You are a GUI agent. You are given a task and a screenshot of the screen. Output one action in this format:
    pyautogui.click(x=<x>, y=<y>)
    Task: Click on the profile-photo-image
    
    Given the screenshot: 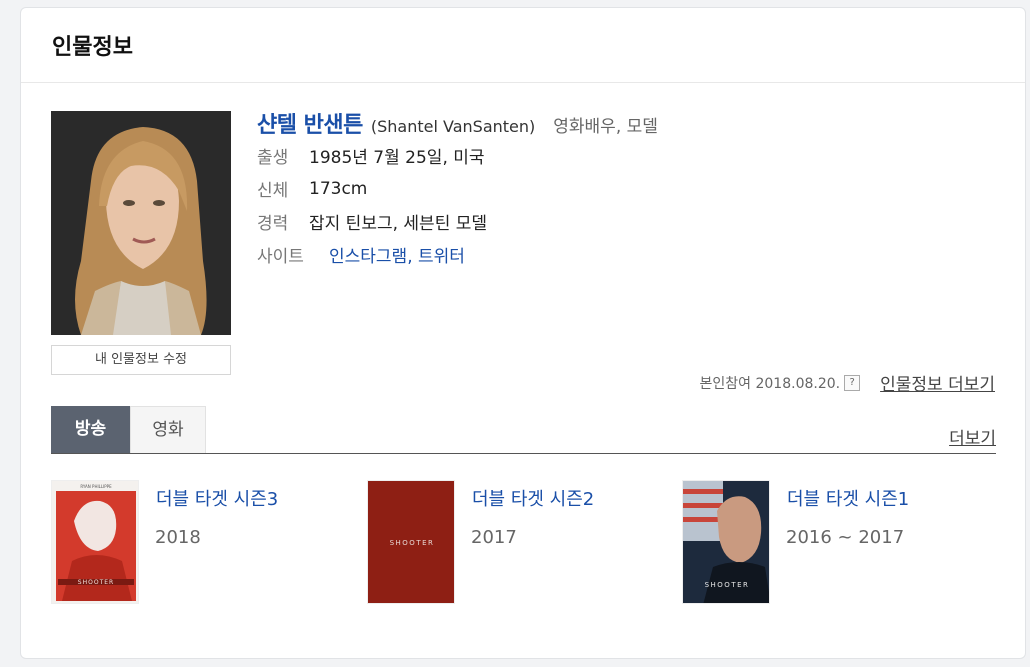 What is the action you would take?
    pyautogui.click(x=141, y=223)
    